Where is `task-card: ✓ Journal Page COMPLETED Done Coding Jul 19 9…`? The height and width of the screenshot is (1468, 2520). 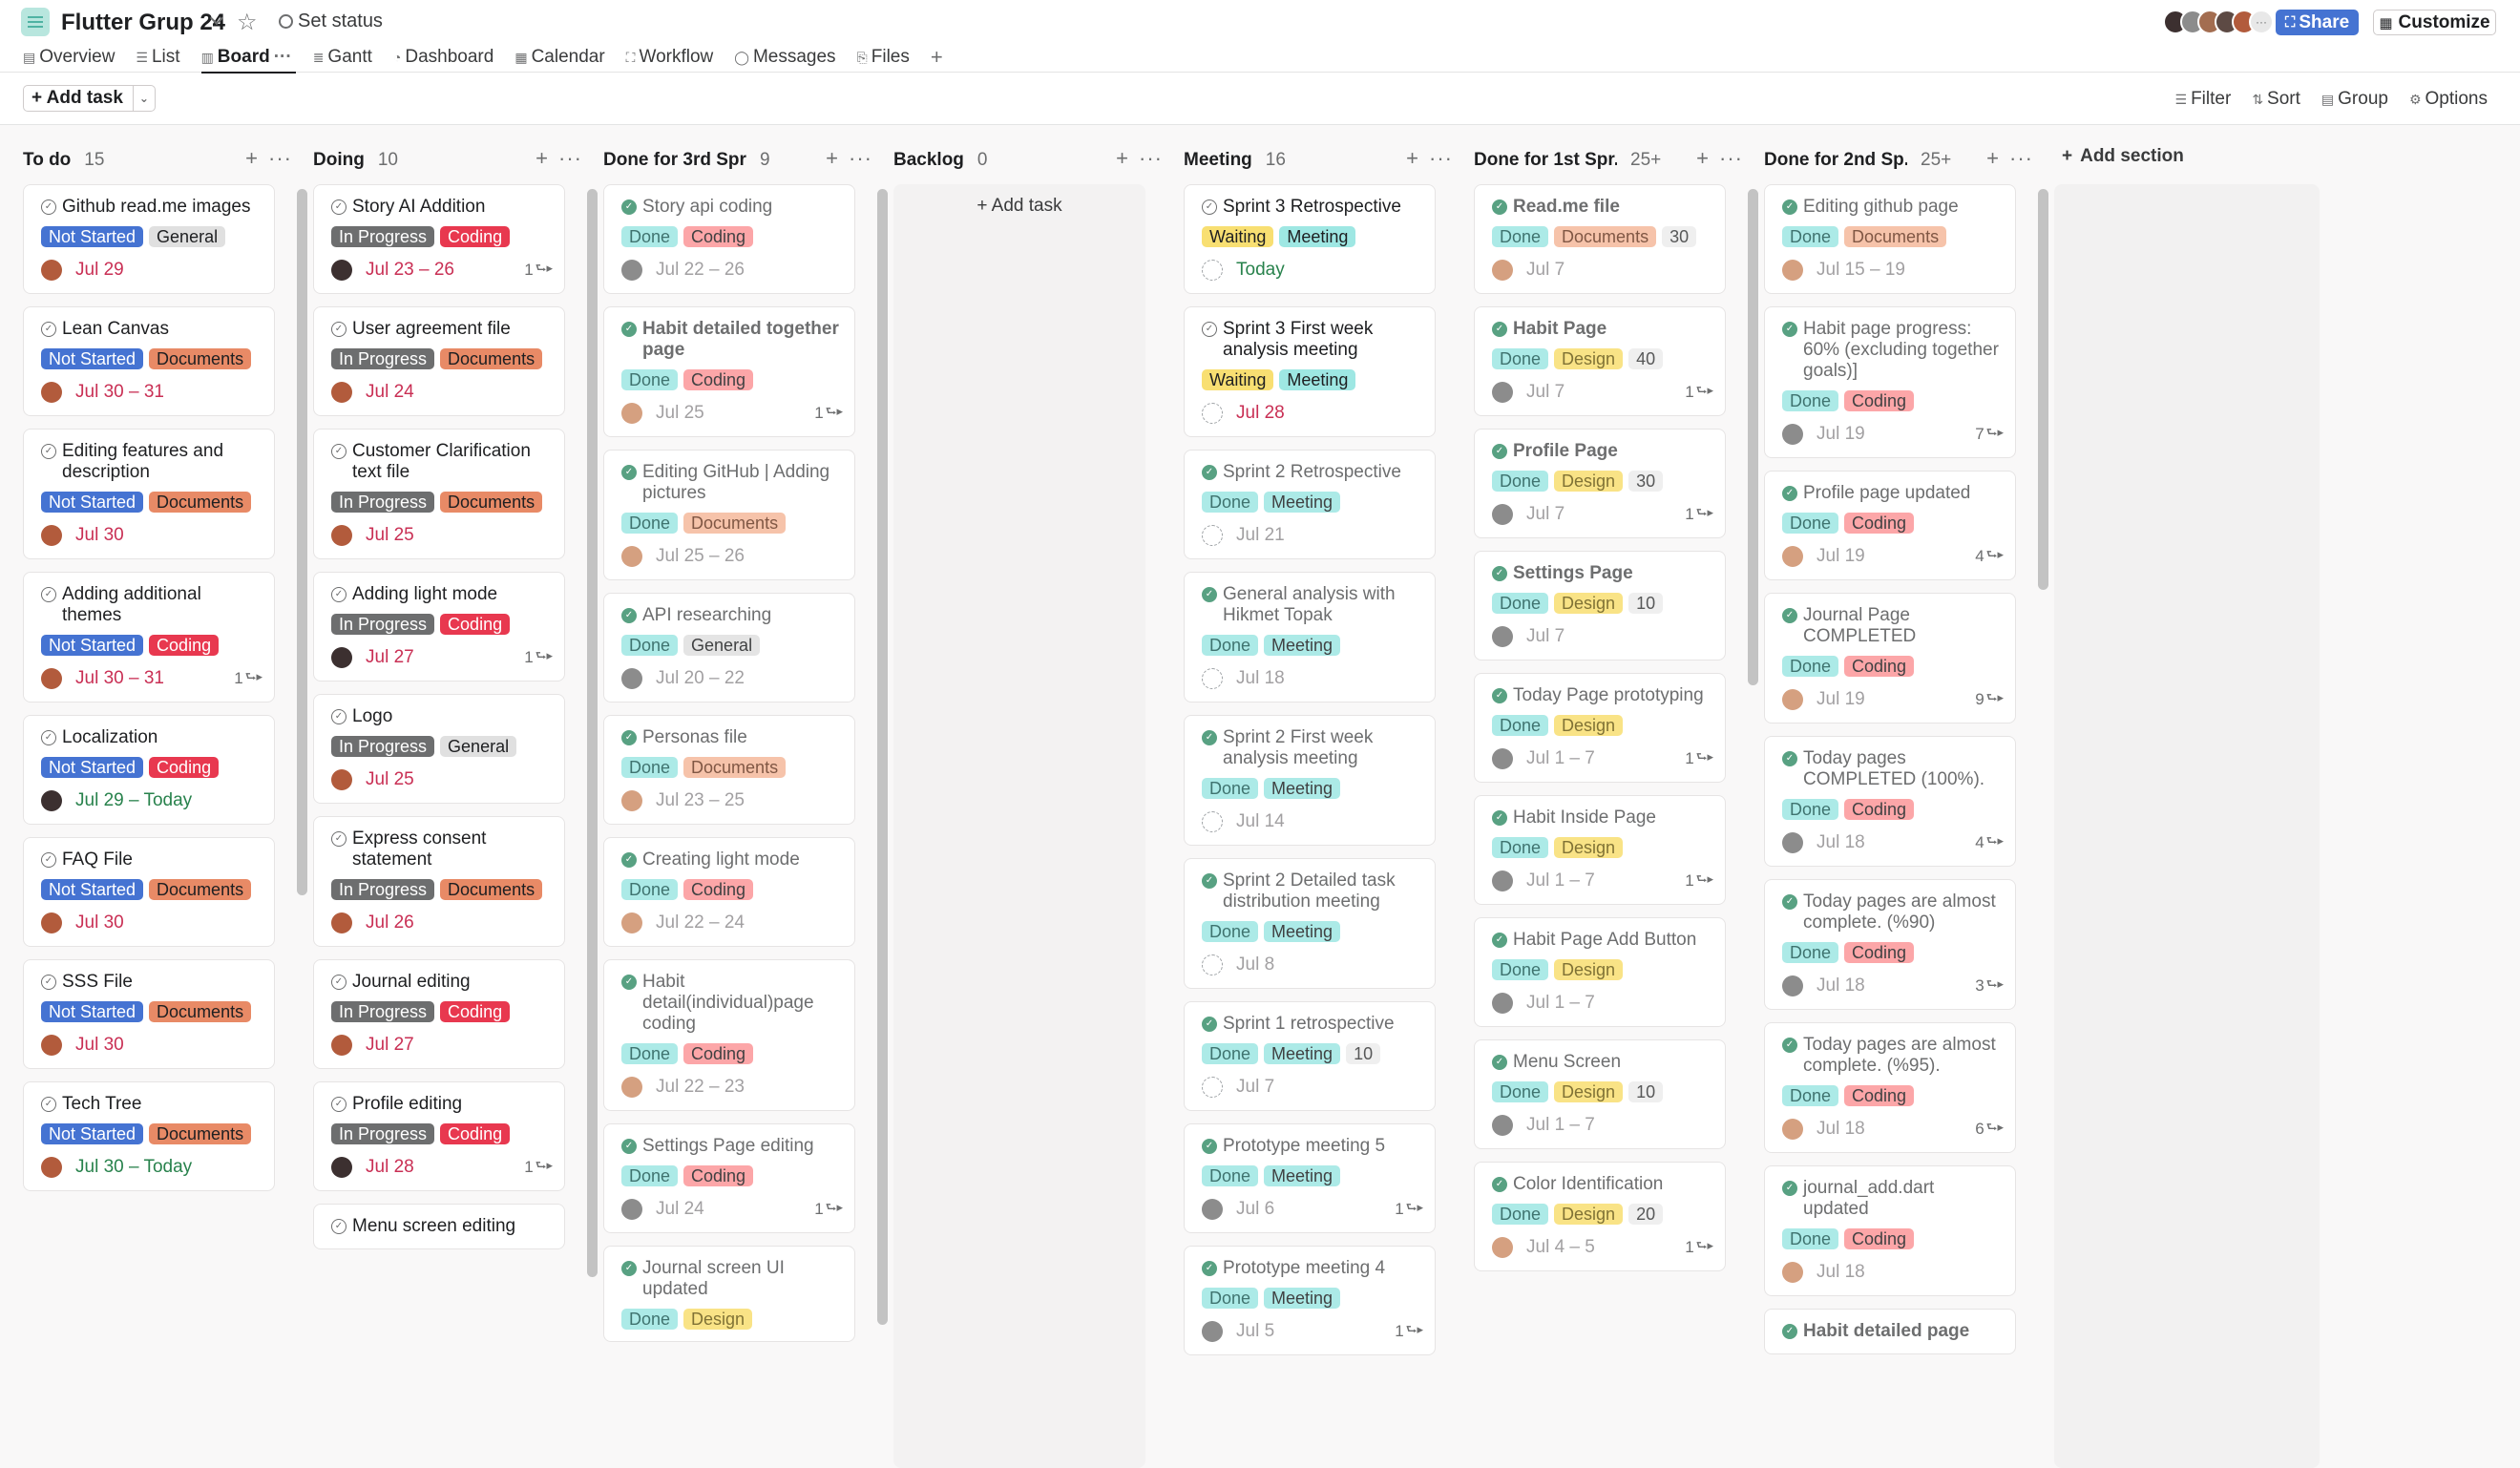
task-card: ✓ Journal Page COMPLETED Done Coding Jul 19 9… is located at coordinates (1890, 658).